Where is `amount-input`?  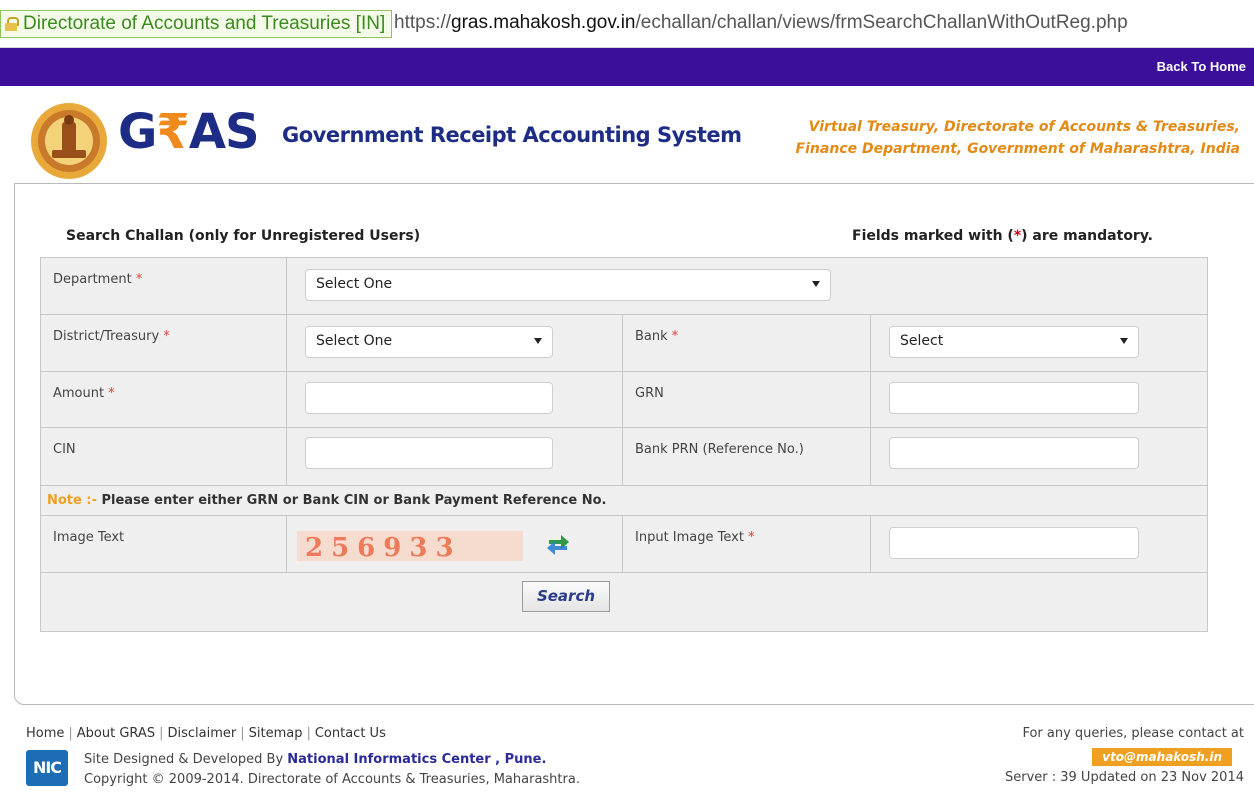 amount-input is located at coordinates (429, 398).